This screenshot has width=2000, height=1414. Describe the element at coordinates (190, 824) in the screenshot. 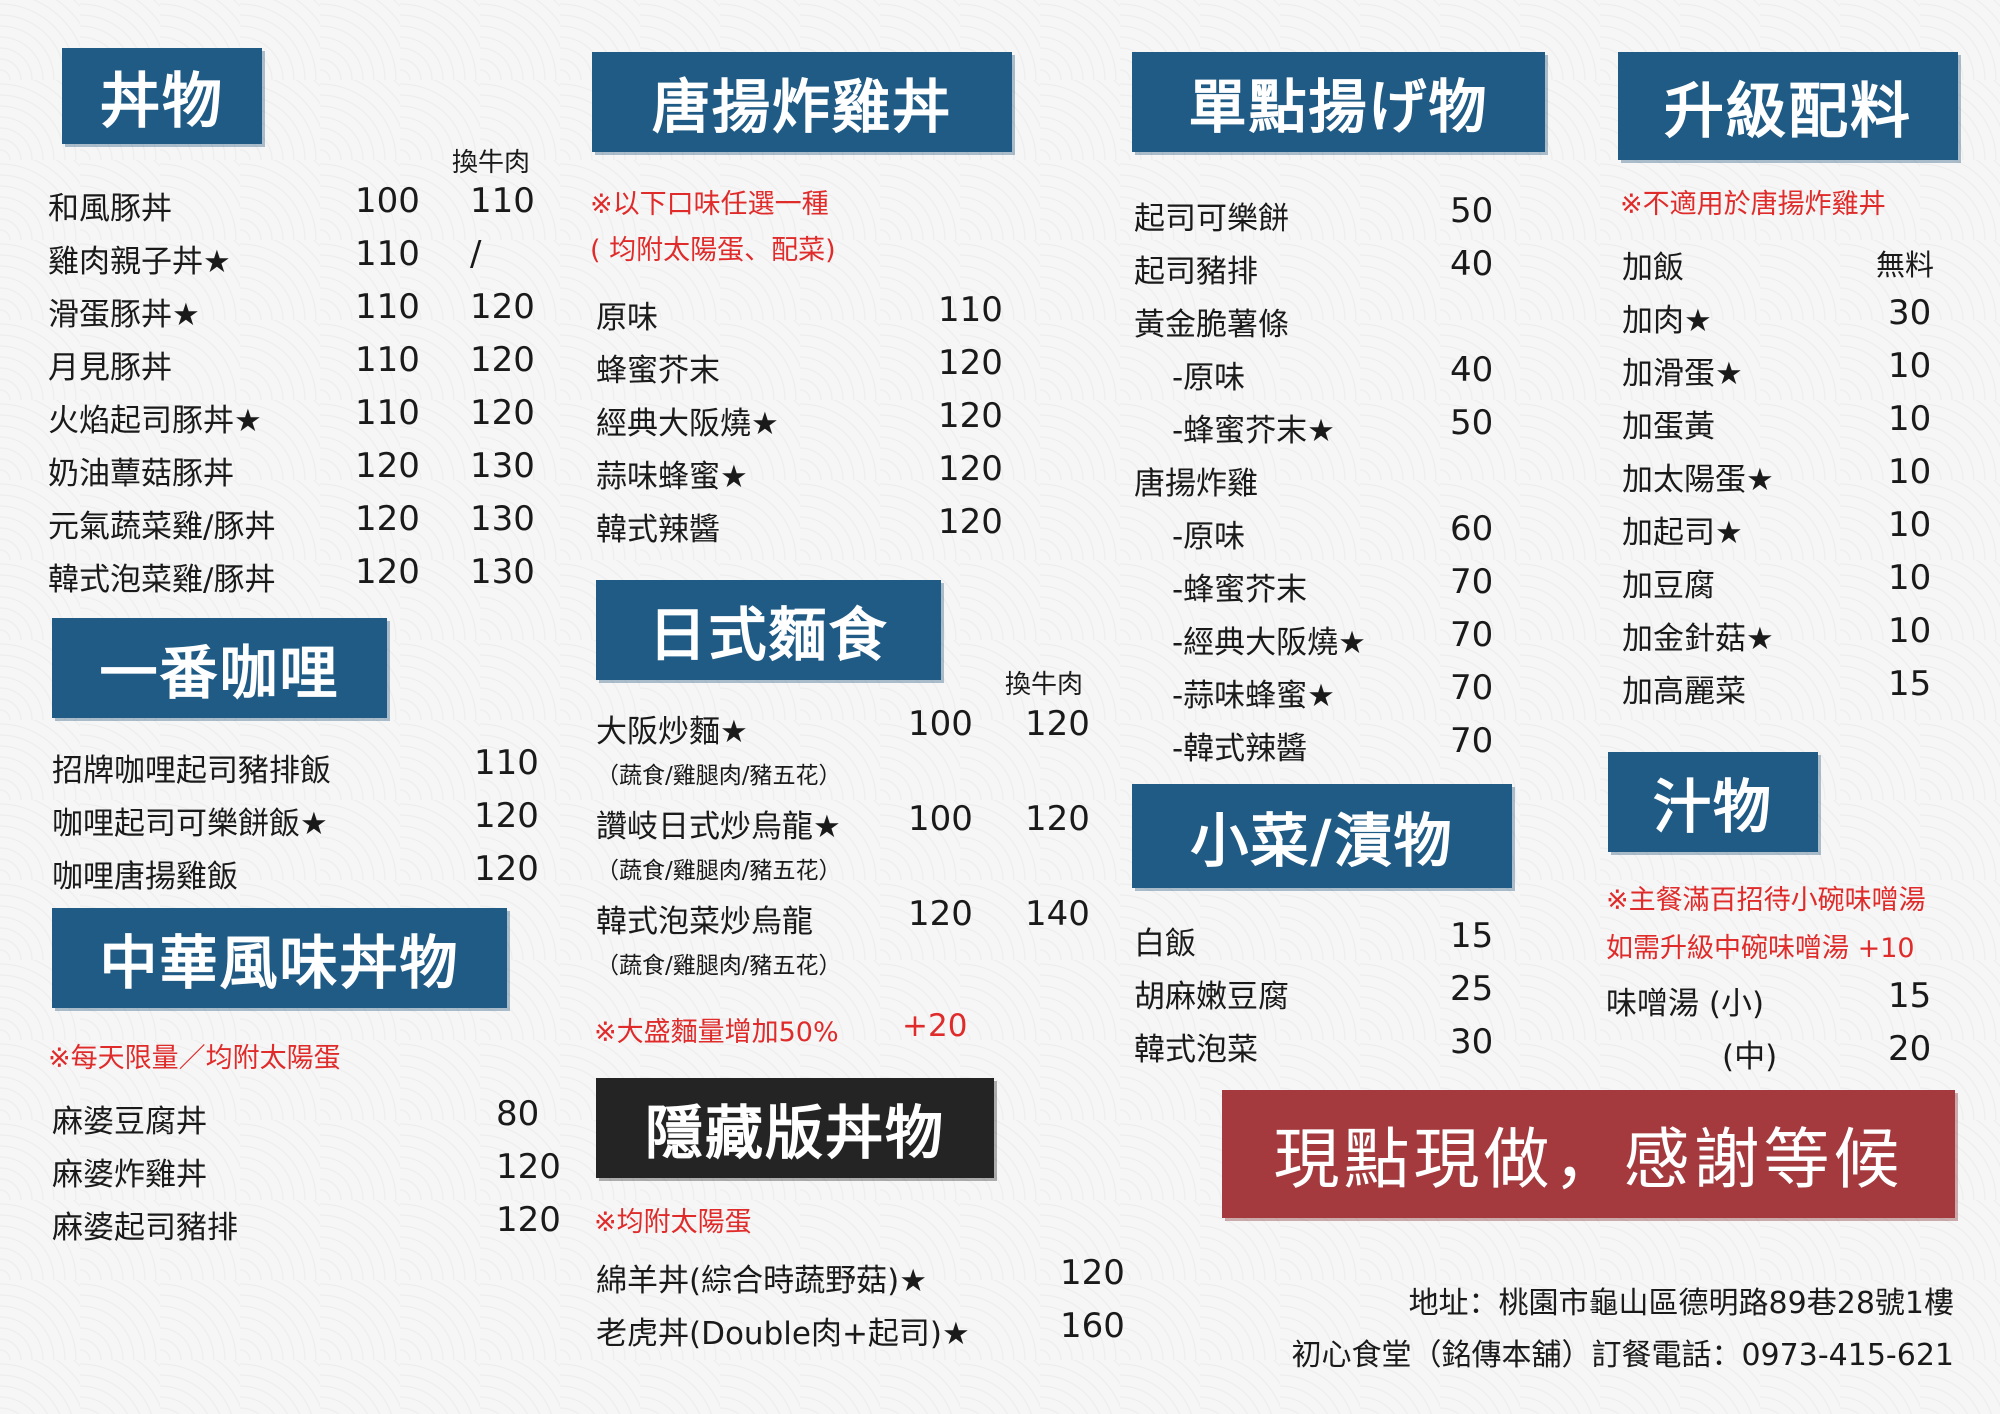

I see `curry-item-name: 咖哩起司可樂餅飯★` at that location.